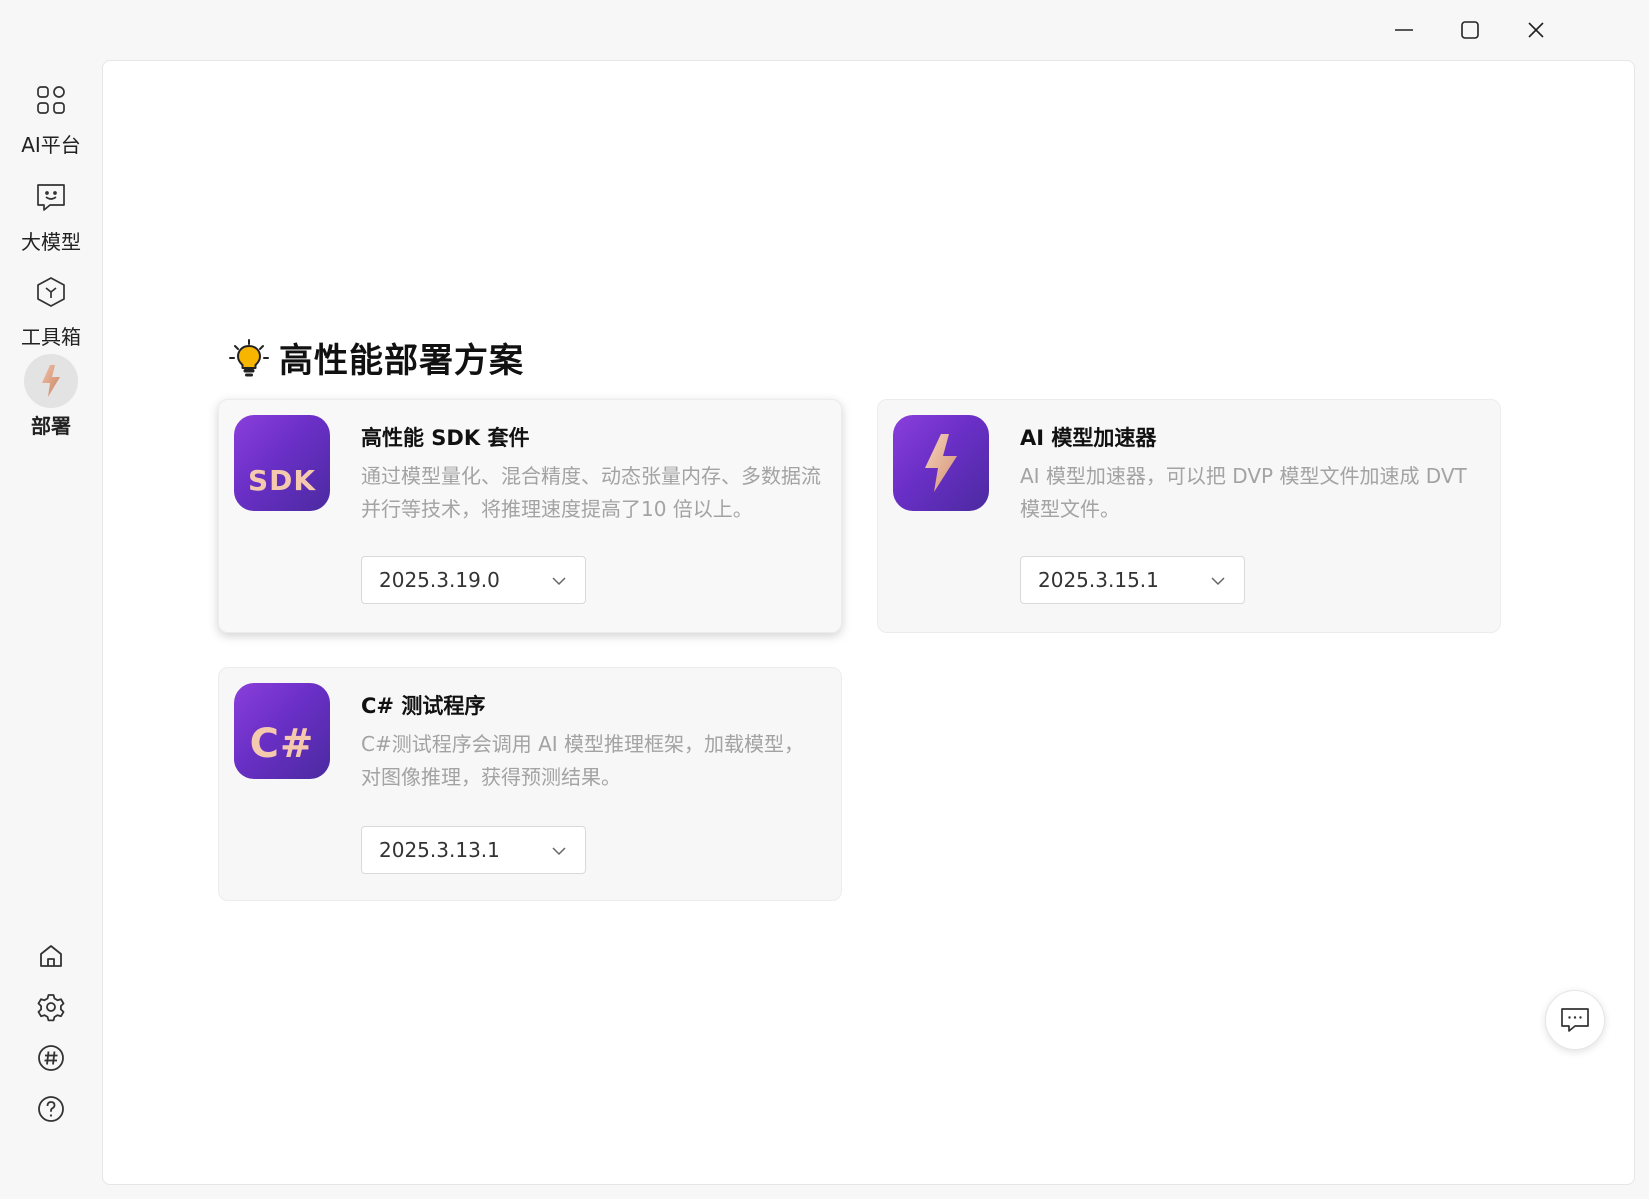  I want to click on minimize-icon, so click(1404, 30).